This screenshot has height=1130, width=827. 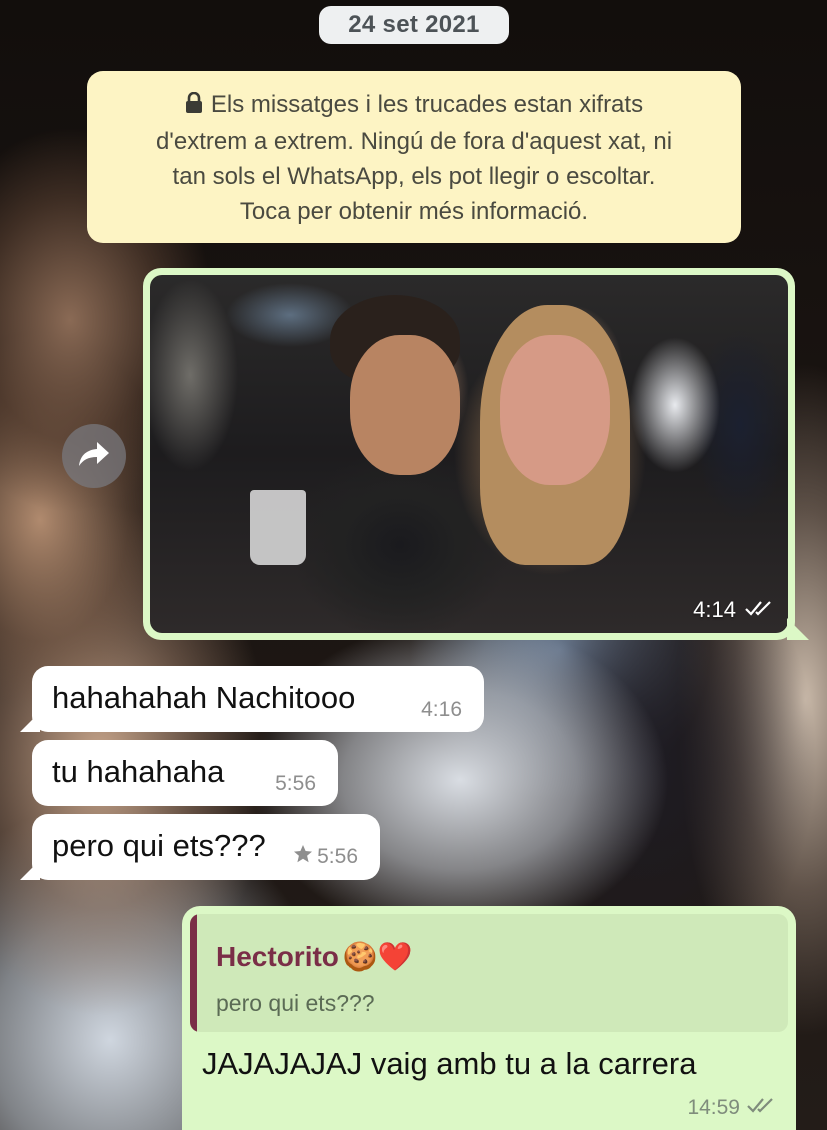 I want to click on photo-person-left-face, so click(x=405, y=405).